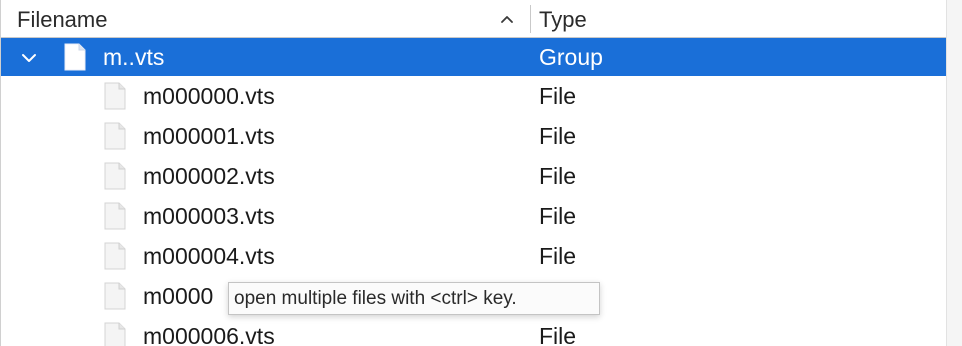 This screenshot has height=346, width=962. Describe the element at coordinates (209, 256) in the screenshot. I see `file-name: m000004.vts` at that location.